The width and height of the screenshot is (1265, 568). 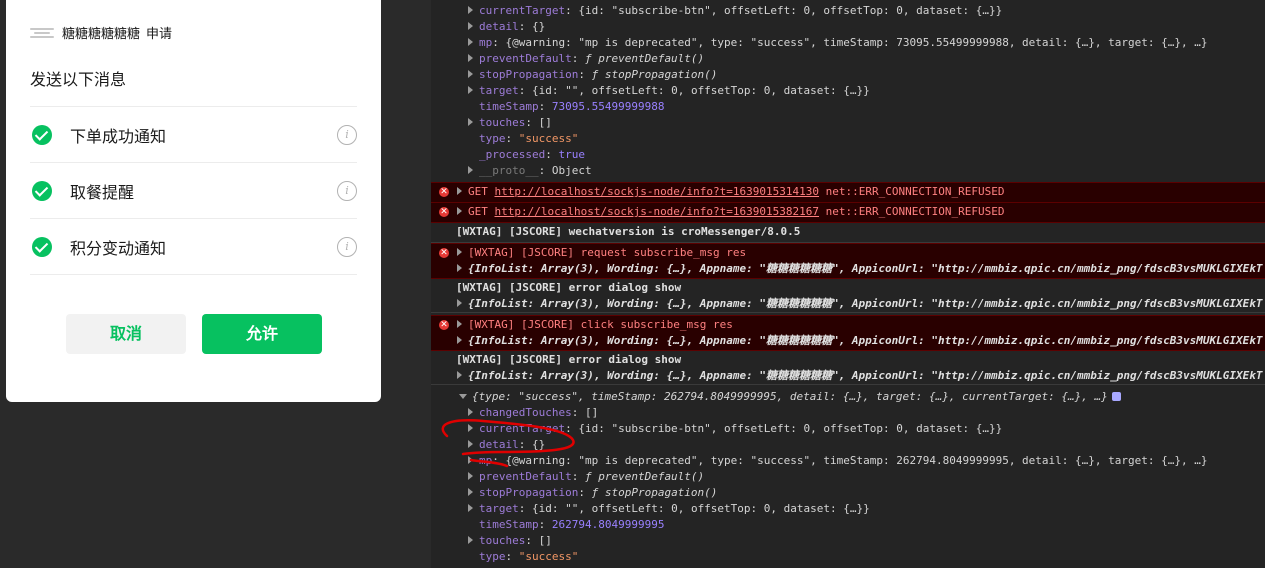 What do you see at coordinates (118, 136) in the screenshot?
I see `option-label: 下单成功通知` at bounding box center [118, 136].